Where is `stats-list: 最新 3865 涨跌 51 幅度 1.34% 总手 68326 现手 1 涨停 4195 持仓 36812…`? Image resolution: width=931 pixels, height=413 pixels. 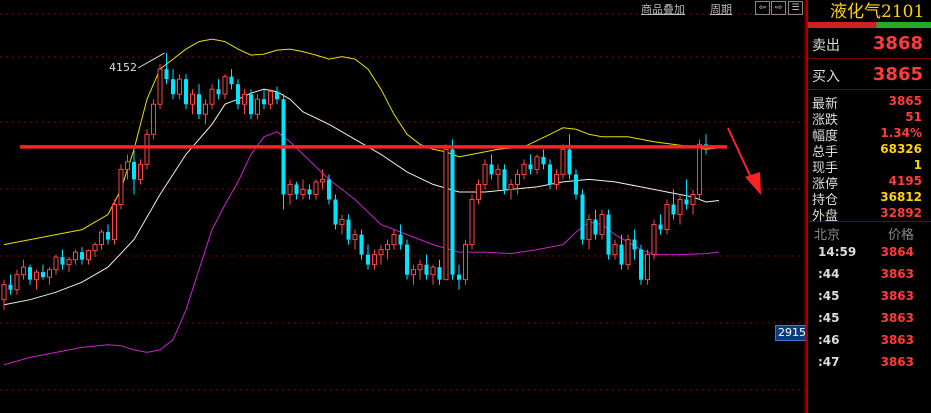
stats-list: 最新 3865 涨跌 51 幅度 1.34% 总手 68326 现手 1 涨停 4195 持仓 36812… is located at coordinates (869, 157).